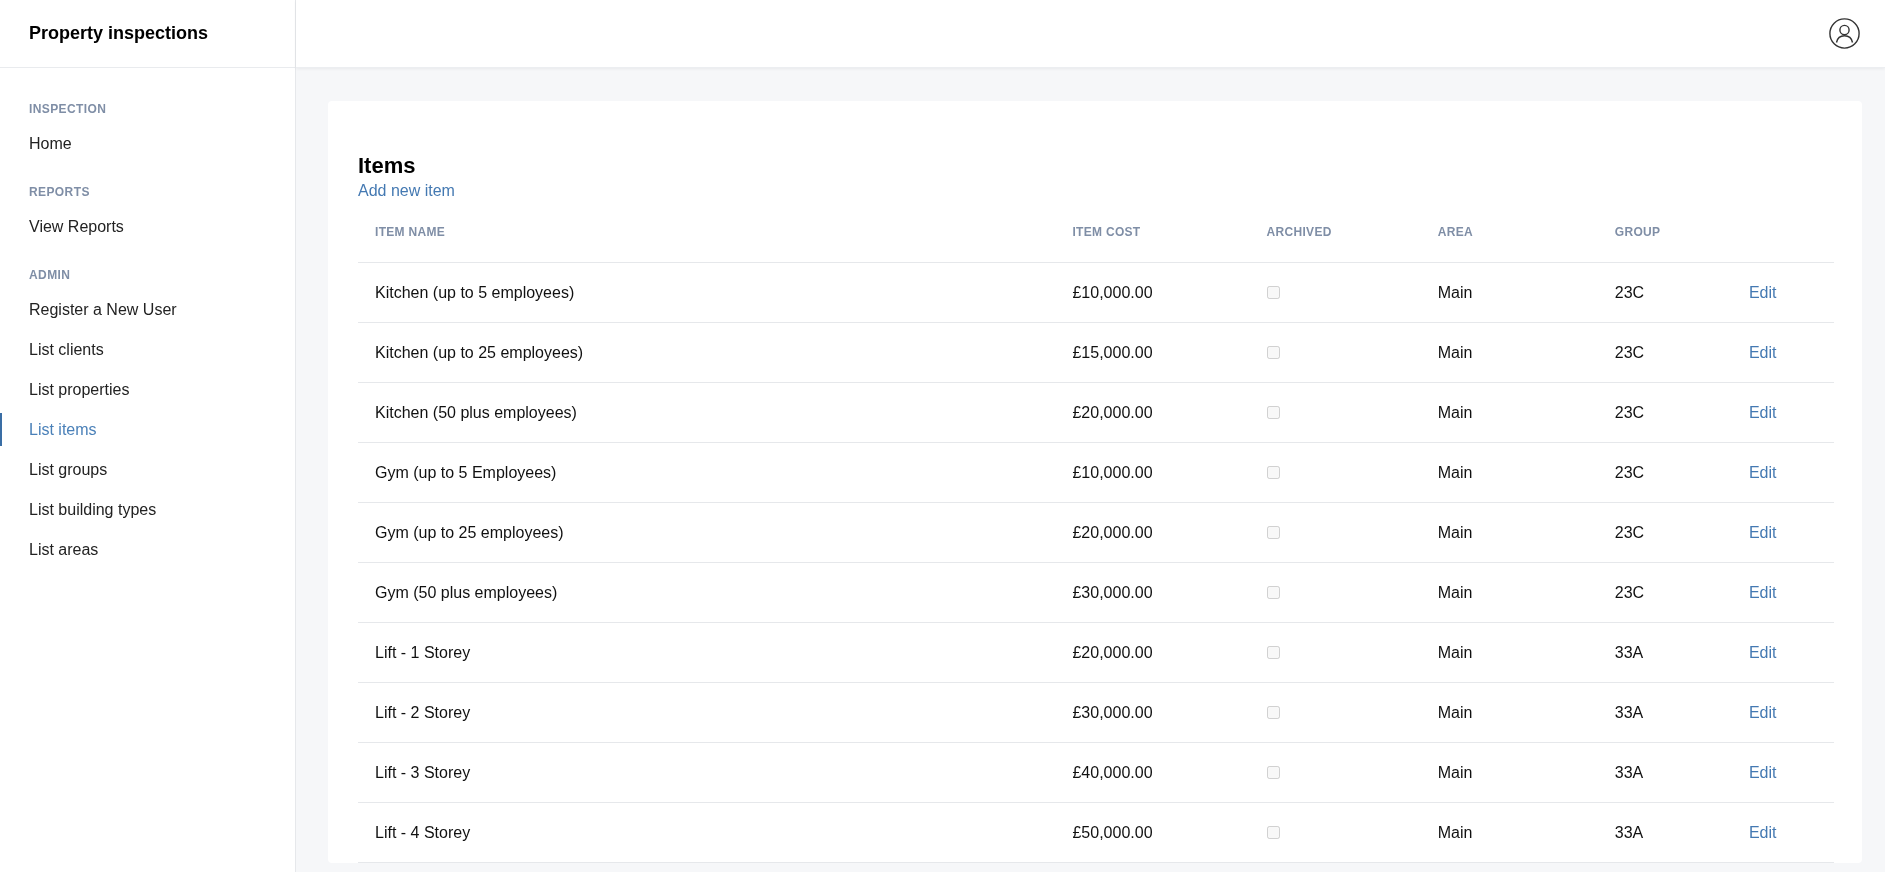 This screenshot has height=872, width=1885. What do you see at coordinates (469, 532) in the screenshot?
I see `item-name: Gym (up to 25 employees)` at bounding box center [469, 532].